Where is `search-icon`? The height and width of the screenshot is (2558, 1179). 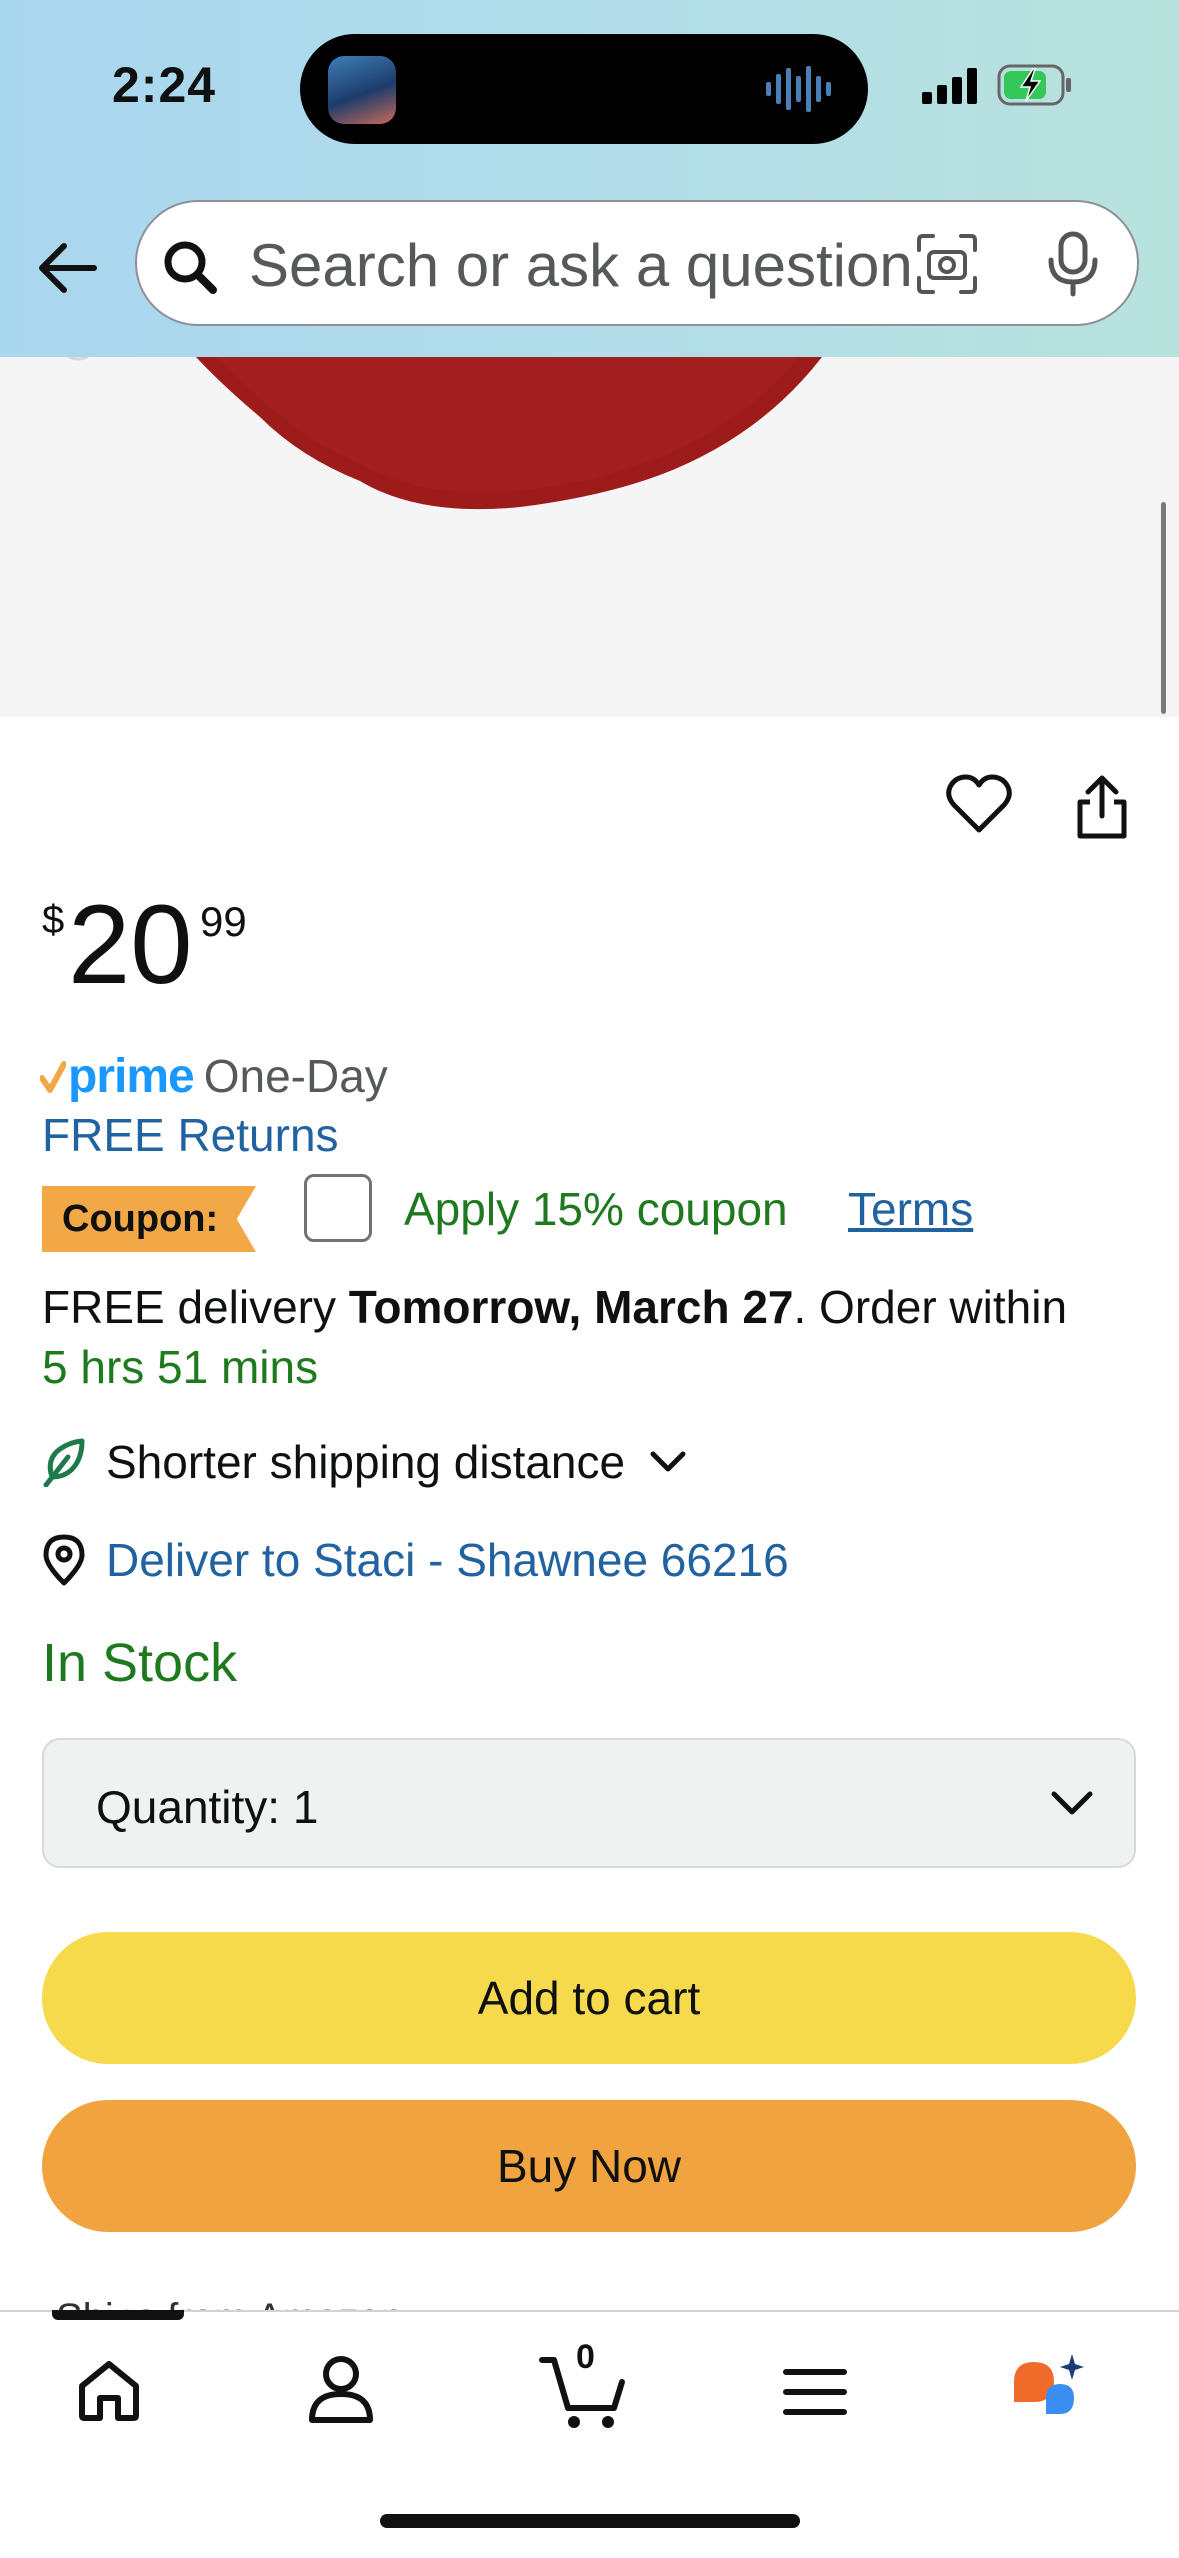 search-icon is located at coordinates (190, 267).